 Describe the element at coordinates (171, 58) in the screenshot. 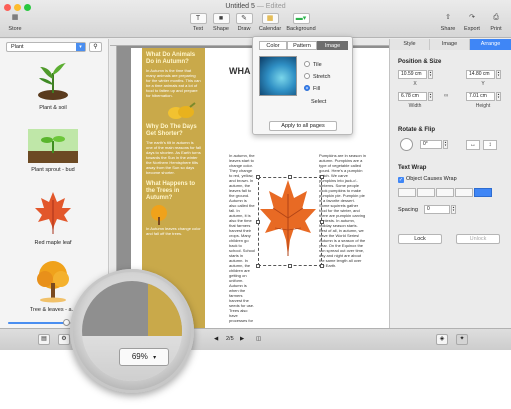

I see `panel-heading: What Do Animals Do in Autumn?` at that location.